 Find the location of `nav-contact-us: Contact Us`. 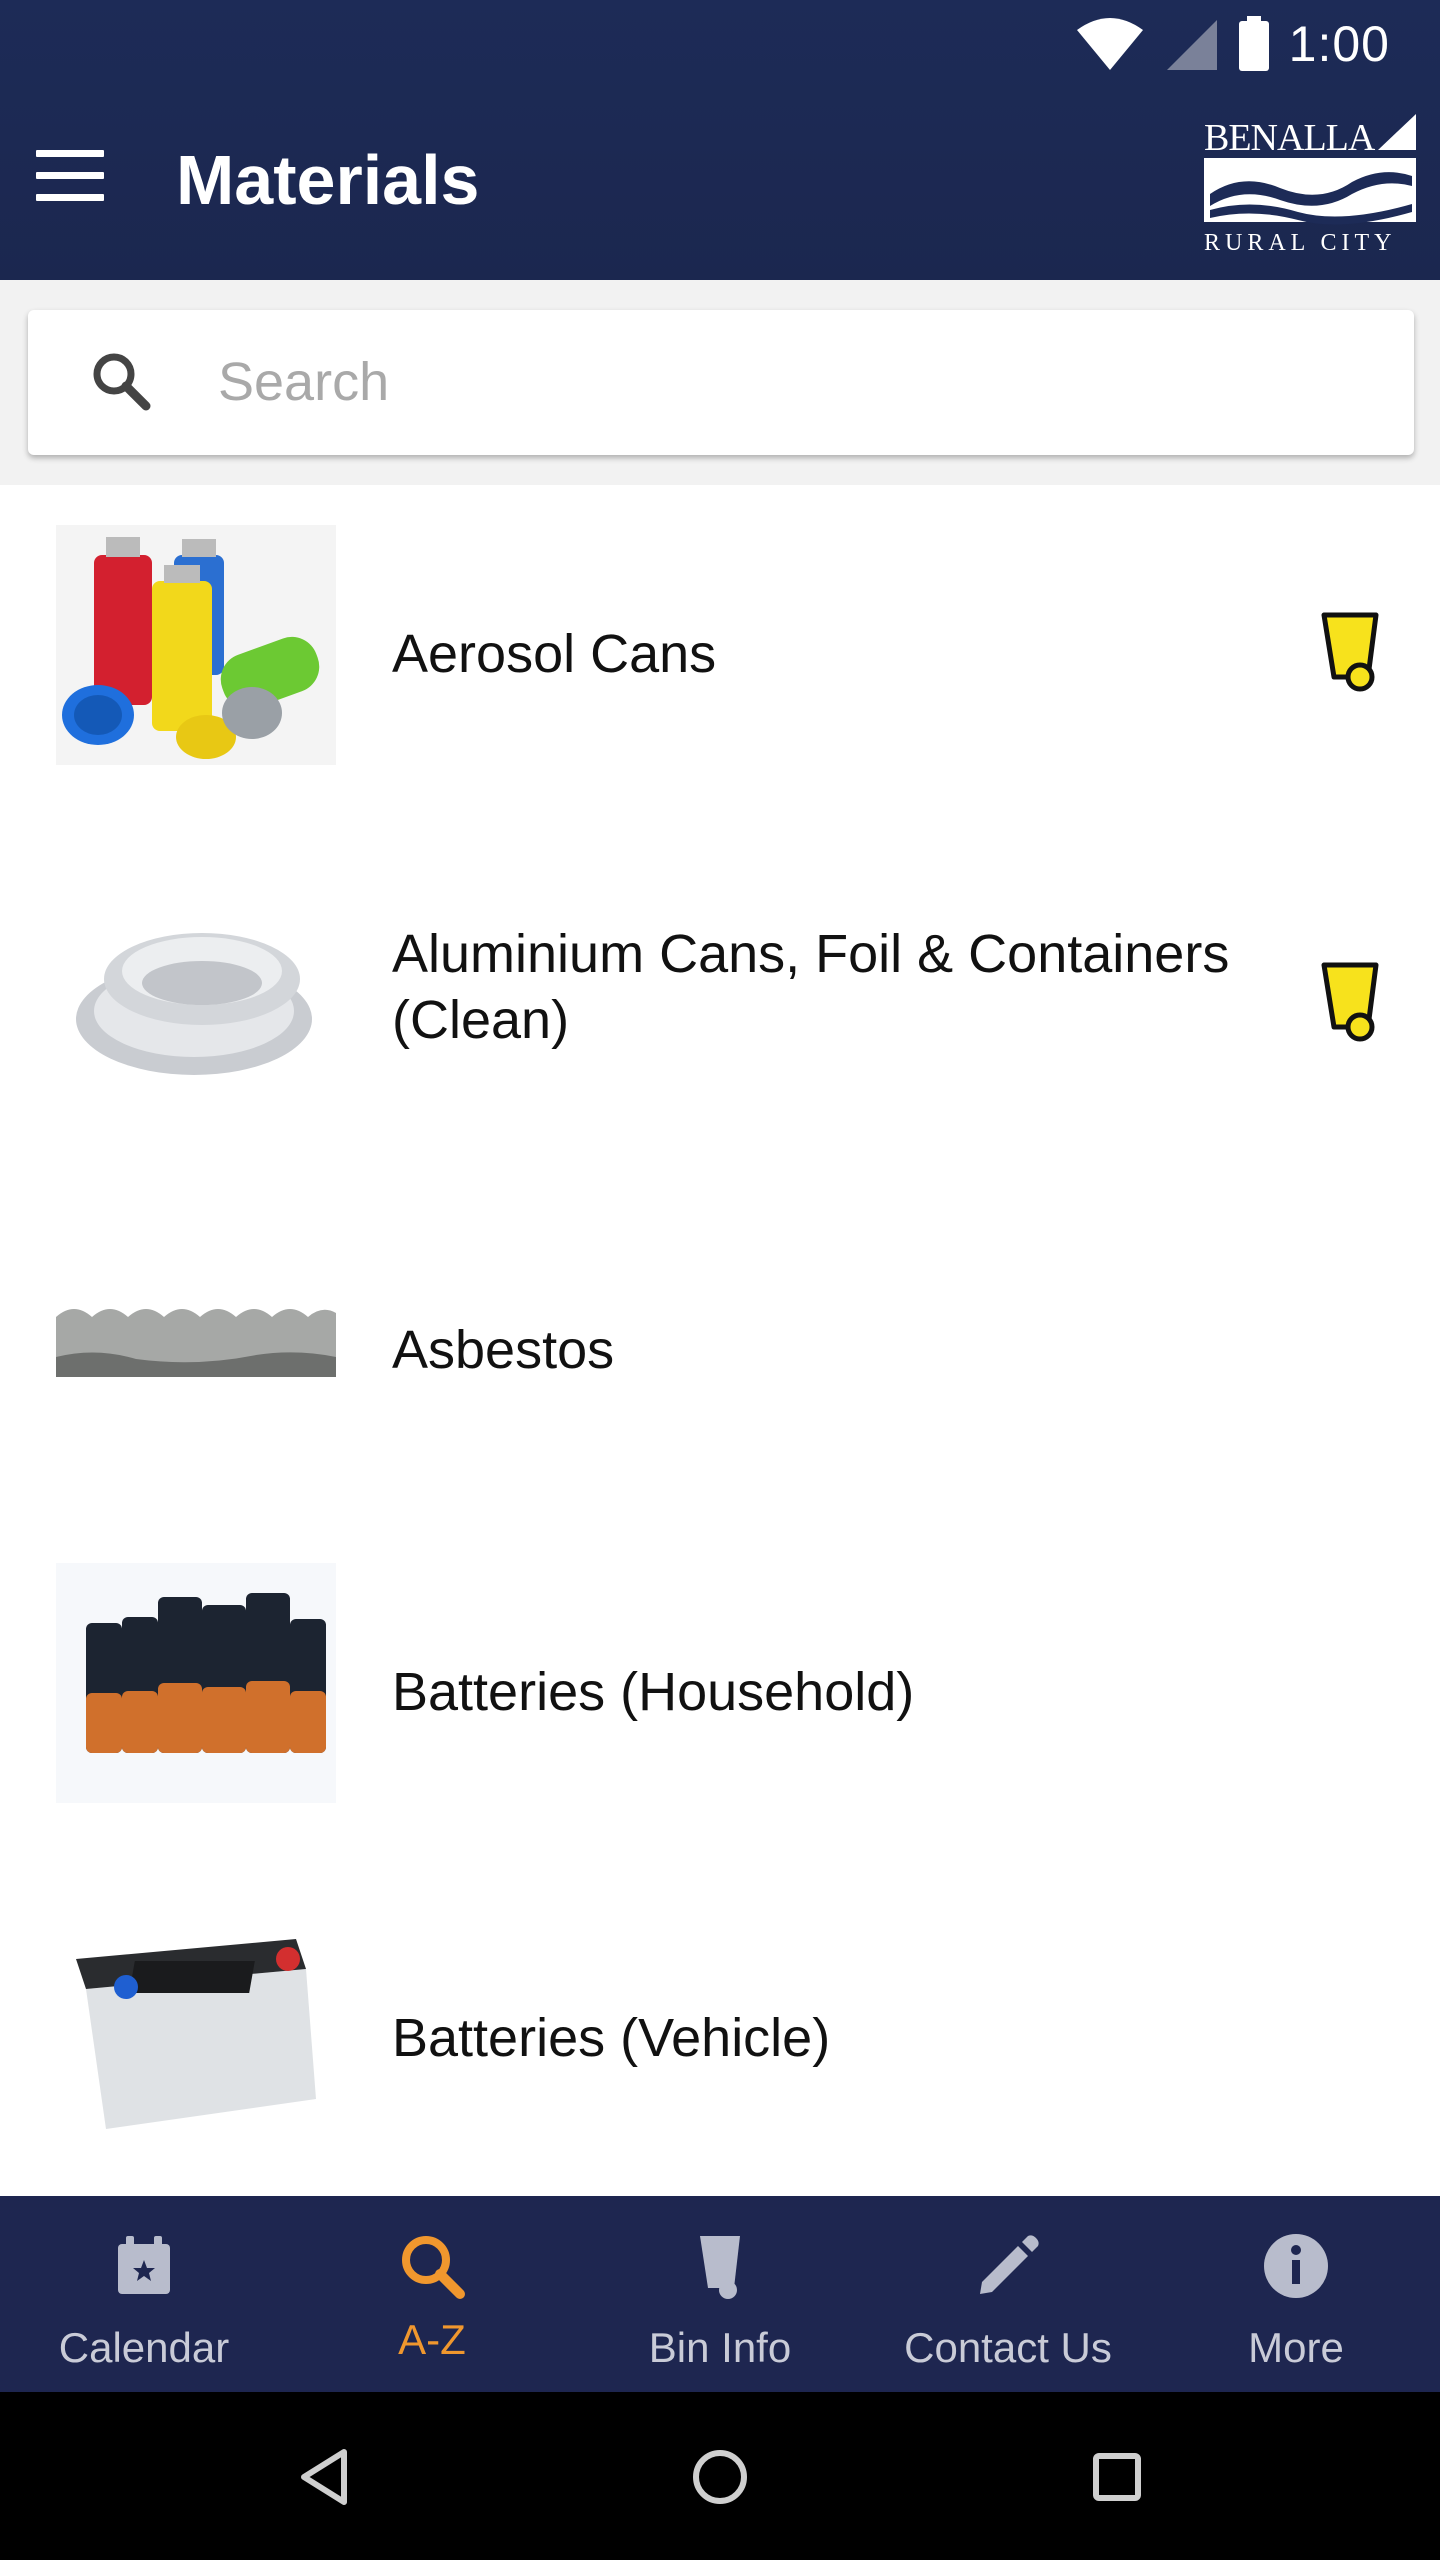

nav-contact-us: Contact Us is located at coordinates (1008, 2294).